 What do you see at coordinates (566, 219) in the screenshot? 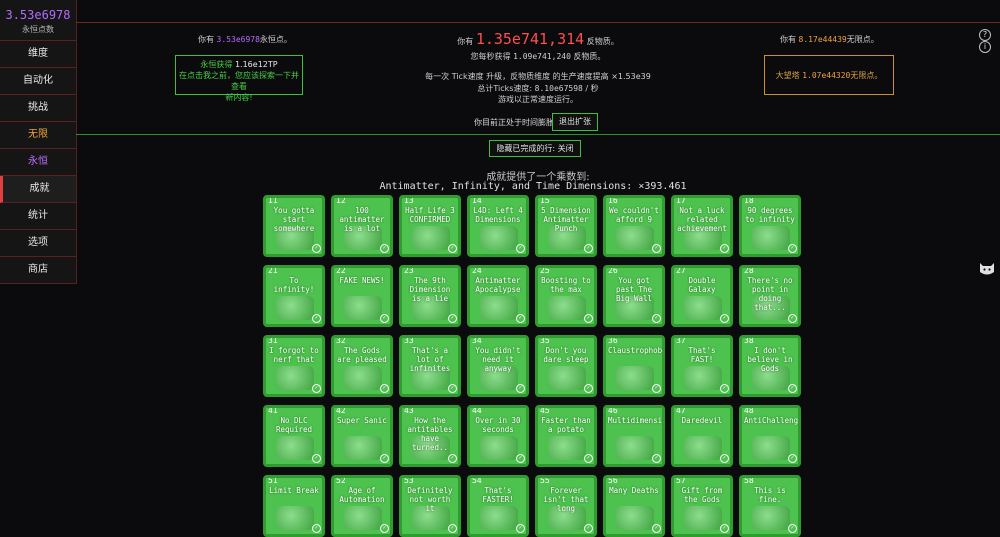
I see `achievement-name: 5 Dimension Antimatter Punch` at bounding box center [566, 219].